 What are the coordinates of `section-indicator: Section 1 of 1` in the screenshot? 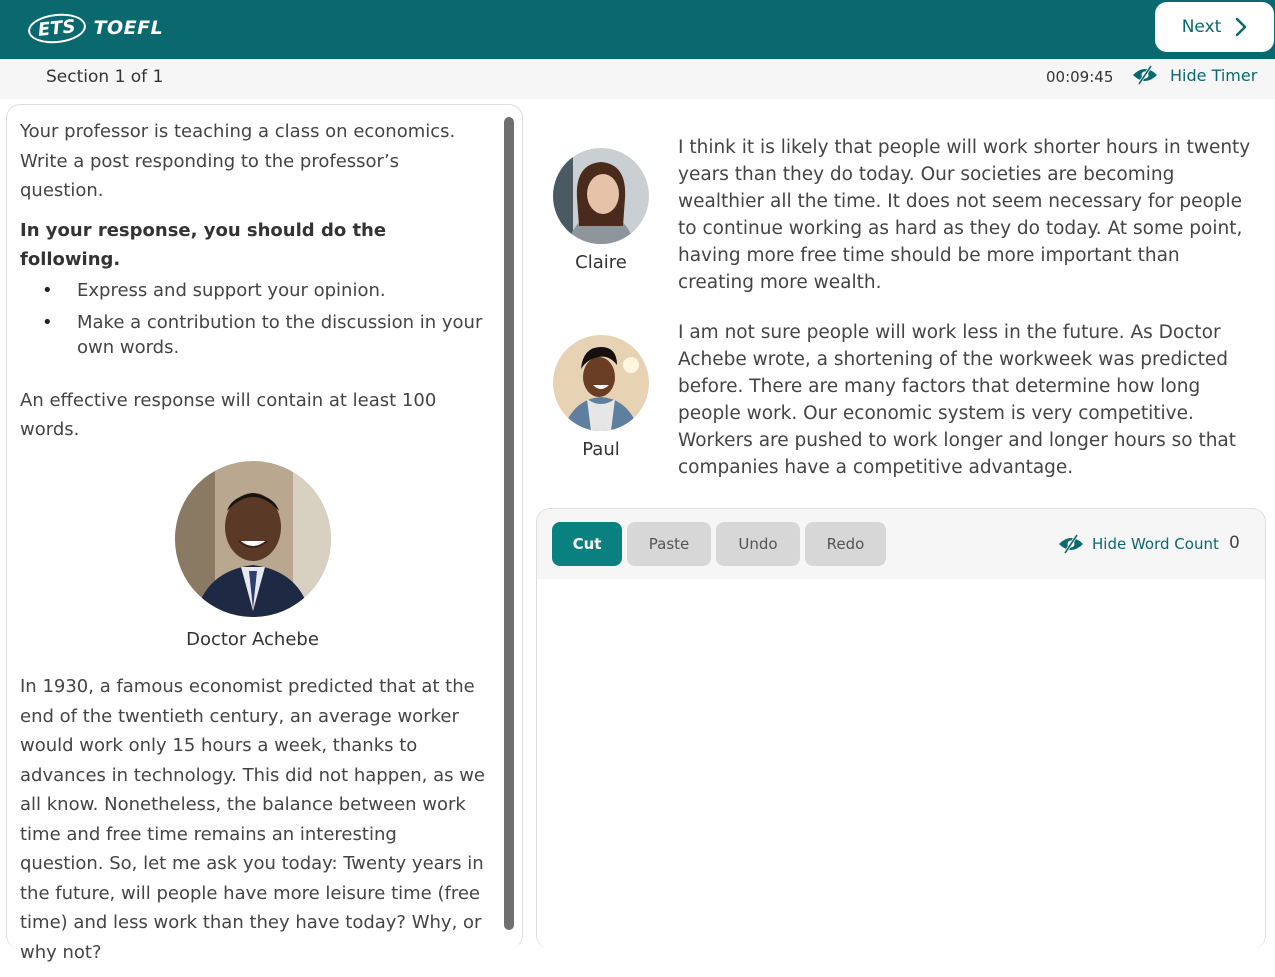 It's located at (105, 77).